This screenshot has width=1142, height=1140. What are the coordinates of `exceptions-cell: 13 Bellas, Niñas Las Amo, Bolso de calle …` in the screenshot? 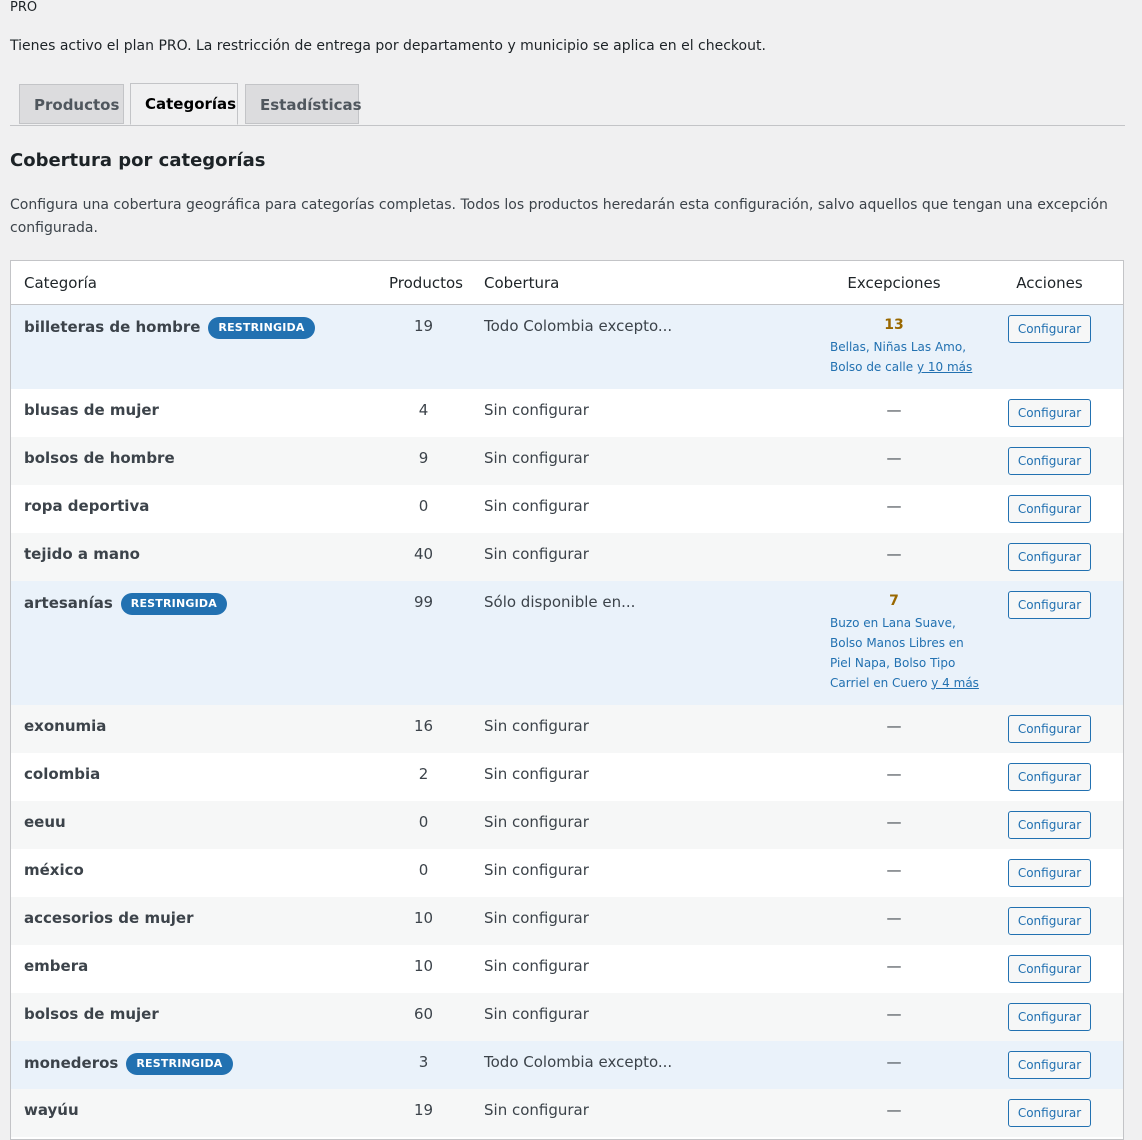 It's located at (894, 347).